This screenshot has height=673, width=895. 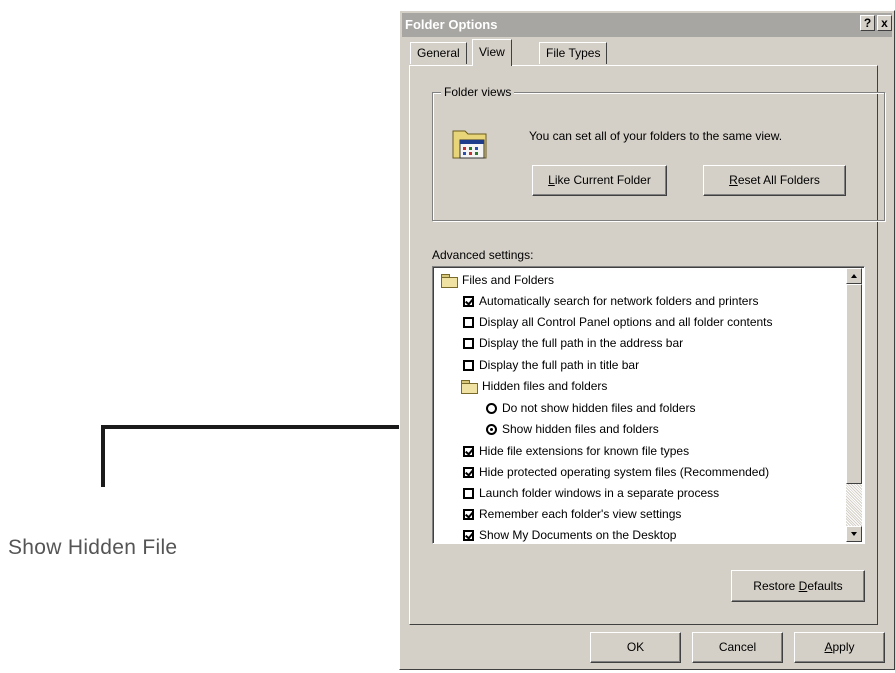 I want to click on restore-defaults-label-start: Restore, so click(x=776, y=586).